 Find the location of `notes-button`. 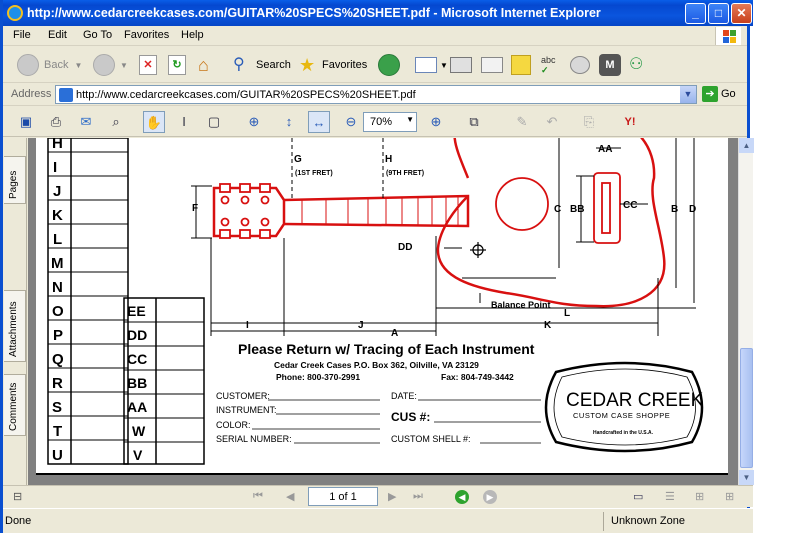

notes-button is located at coordinates (521, 65).